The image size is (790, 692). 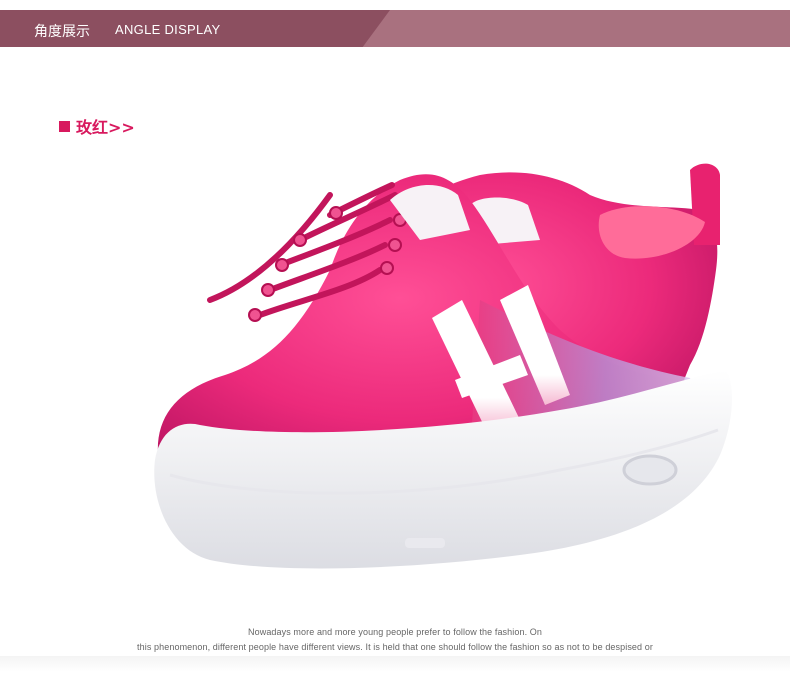 I want to click on front-air-cushion, so click(x=650, y=470).